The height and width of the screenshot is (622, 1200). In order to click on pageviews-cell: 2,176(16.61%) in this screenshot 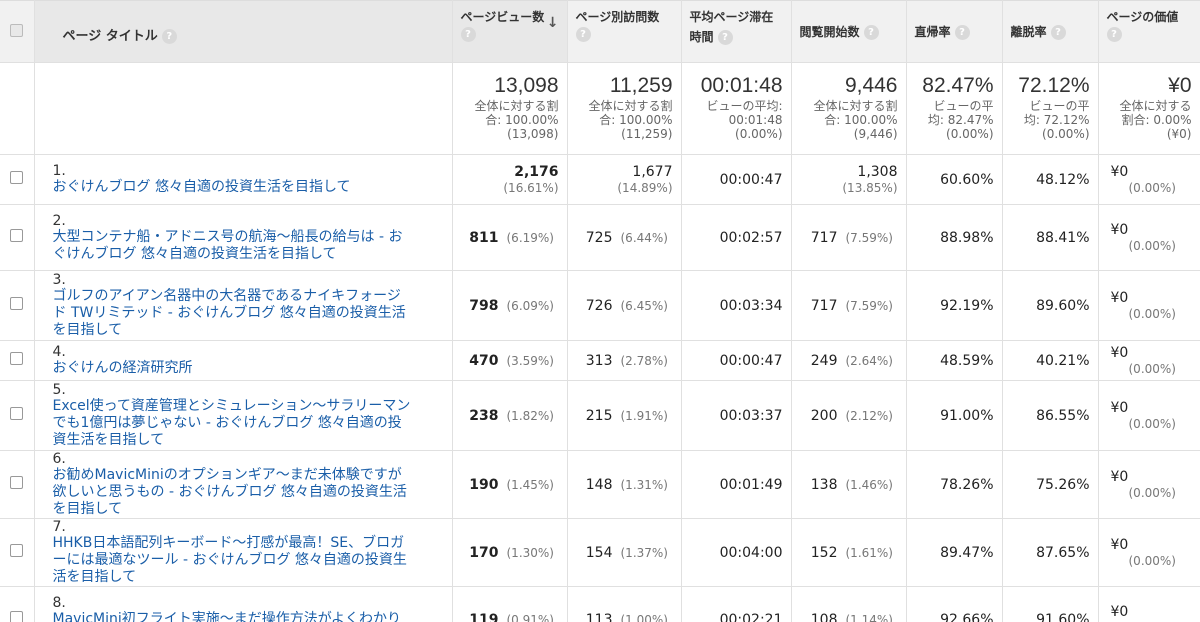, I will do `click(510, 179)`.